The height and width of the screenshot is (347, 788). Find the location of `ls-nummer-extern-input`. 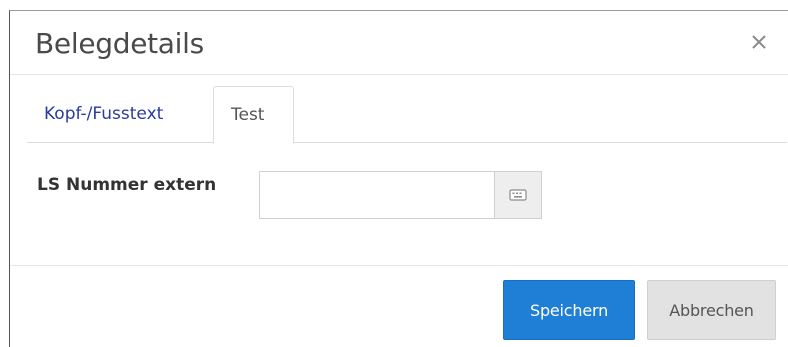

ls-nummer-extern-input is located at coordinates (376, 195).